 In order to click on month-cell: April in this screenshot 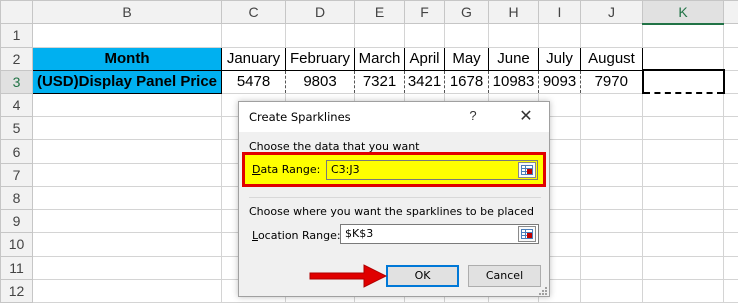, I will do `click(424, 58)`.